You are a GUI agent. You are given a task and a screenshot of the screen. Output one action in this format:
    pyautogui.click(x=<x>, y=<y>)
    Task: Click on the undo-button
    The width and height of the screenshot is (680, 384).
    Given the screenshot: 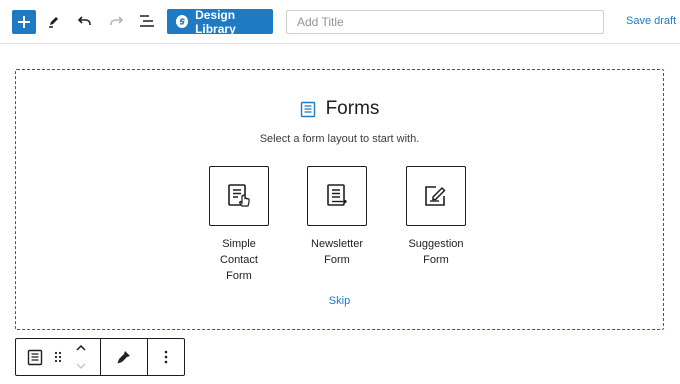 What is the action you would take?
    pyautogui.click(x=85, y=21)
    